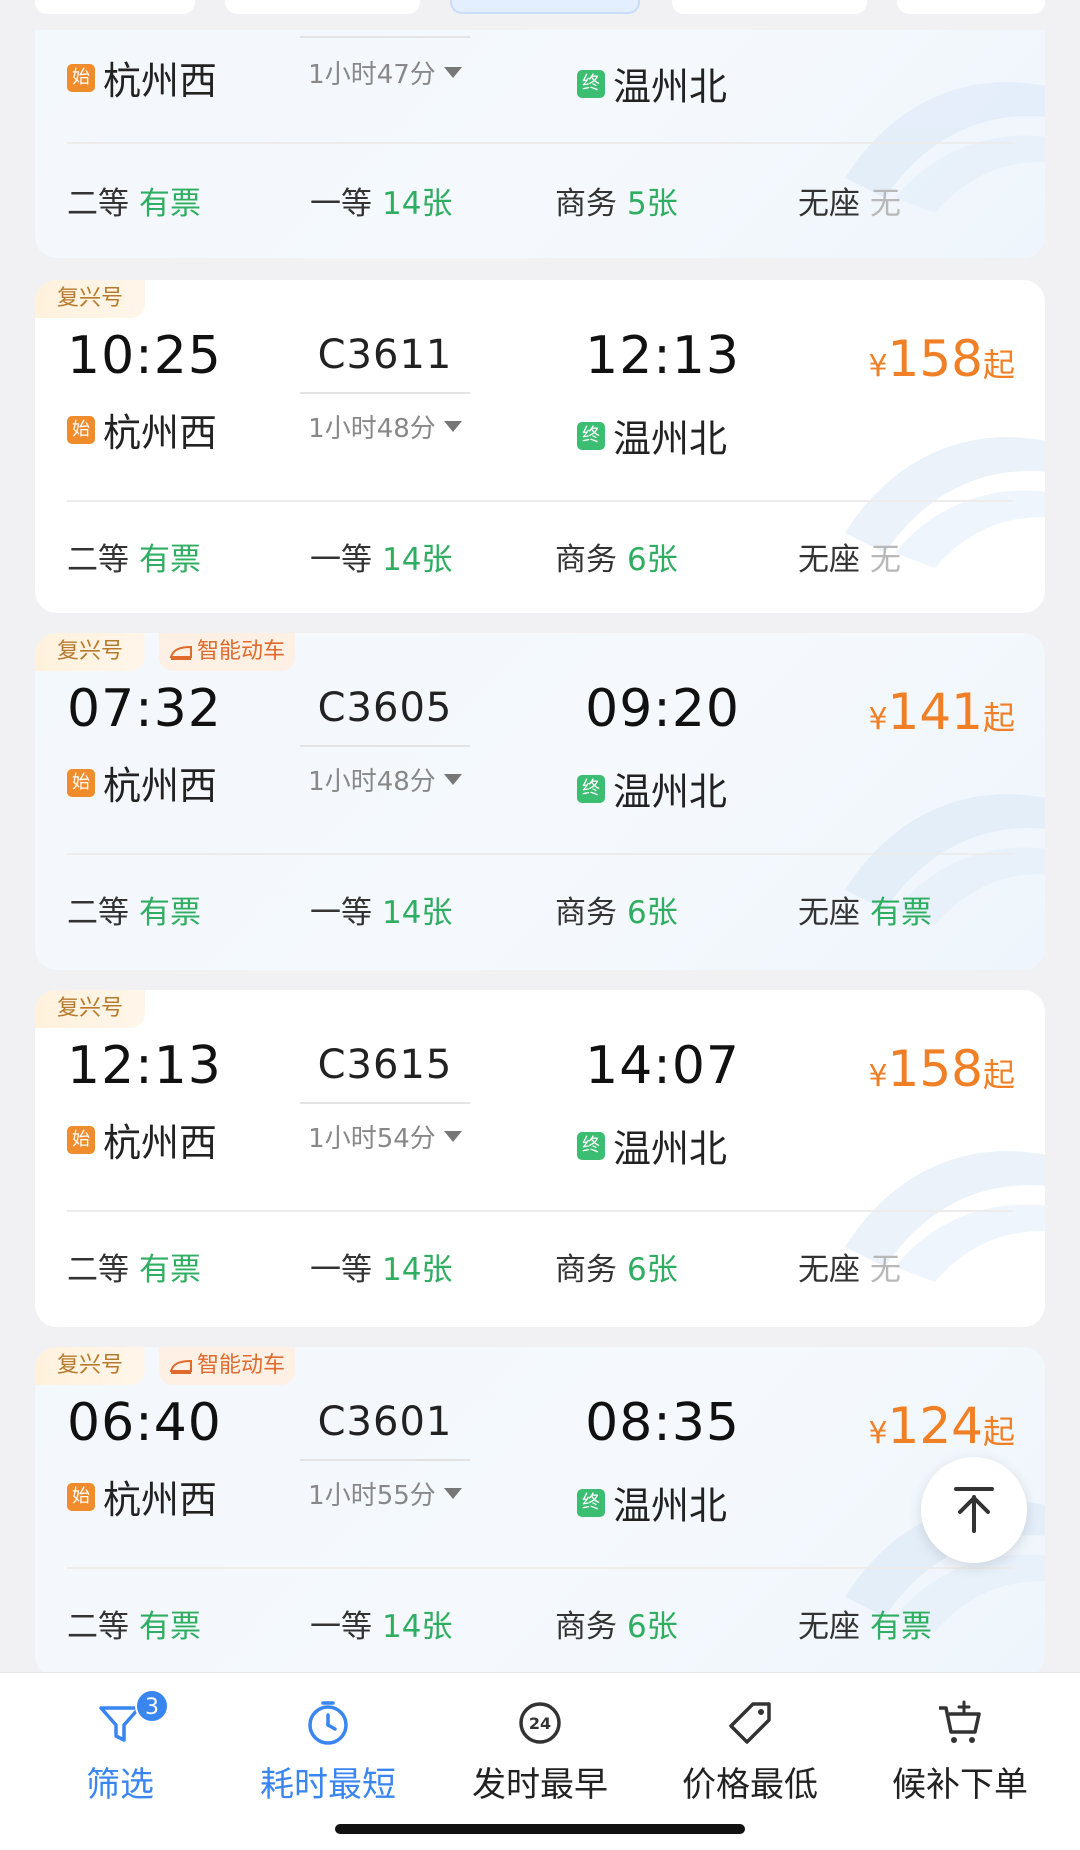  I want to click on back-to-top-button, so click(974, 1510).